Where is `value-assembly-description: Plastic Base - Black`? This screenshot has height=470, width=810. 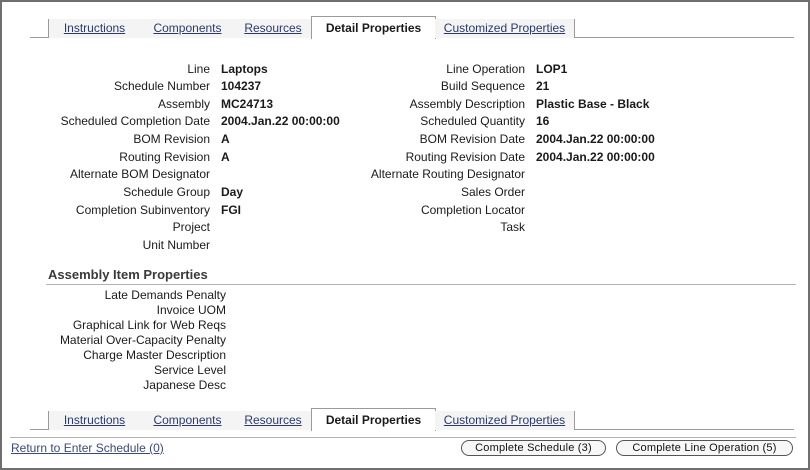 value-assembly-description: Plastic Base - Black is located at coordinates (593, 104).